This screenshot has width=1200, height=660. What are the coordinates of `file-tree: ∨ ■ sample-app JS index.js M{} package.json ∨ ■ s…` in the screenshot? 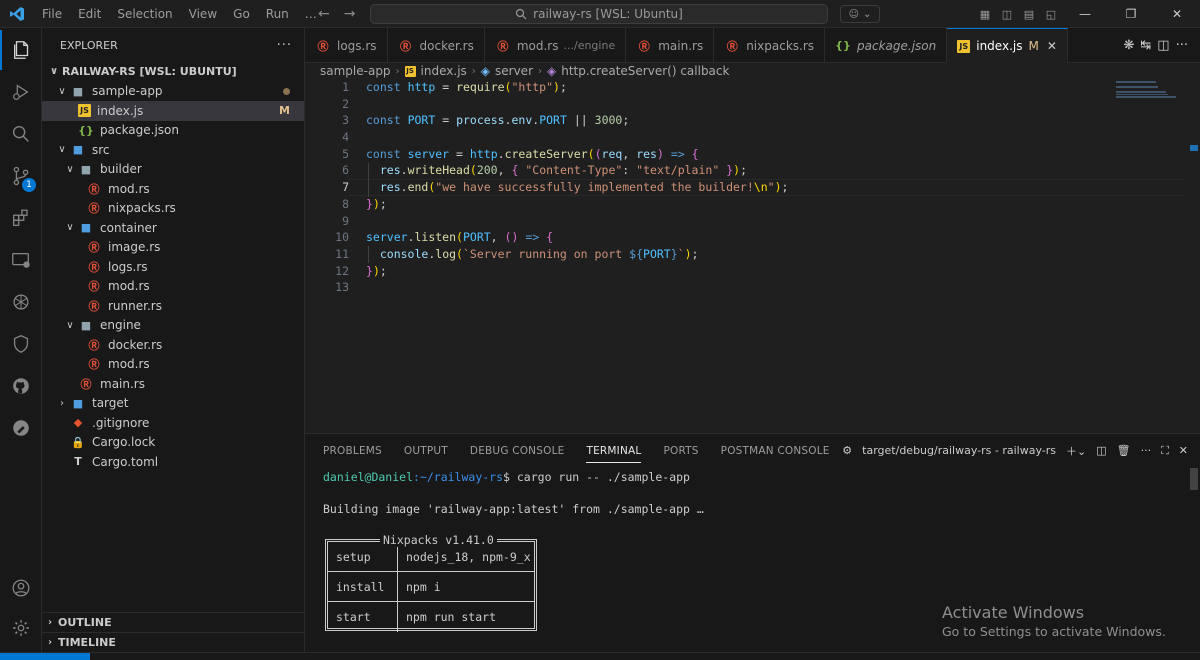 It's located at (173, 277).